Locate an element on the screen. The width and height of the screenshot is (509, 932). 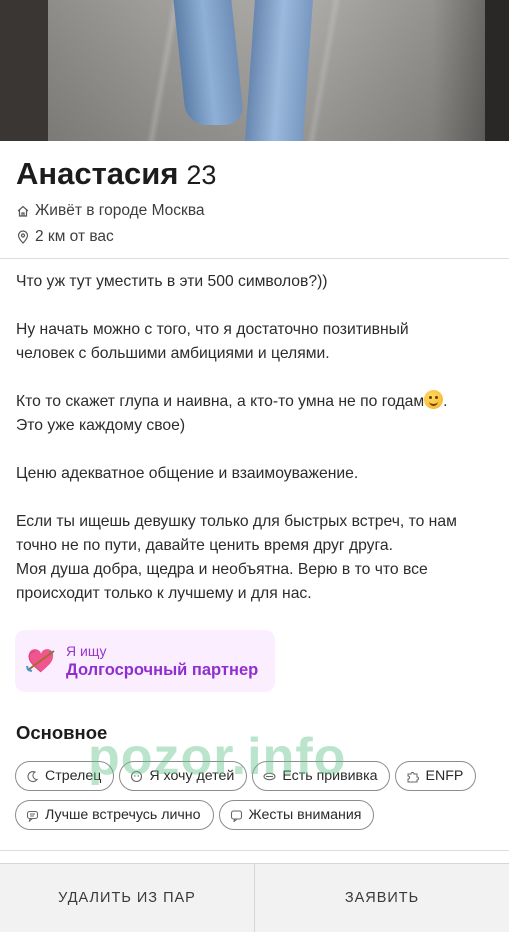
puzzle-icon is located at coordinates (413, 776).